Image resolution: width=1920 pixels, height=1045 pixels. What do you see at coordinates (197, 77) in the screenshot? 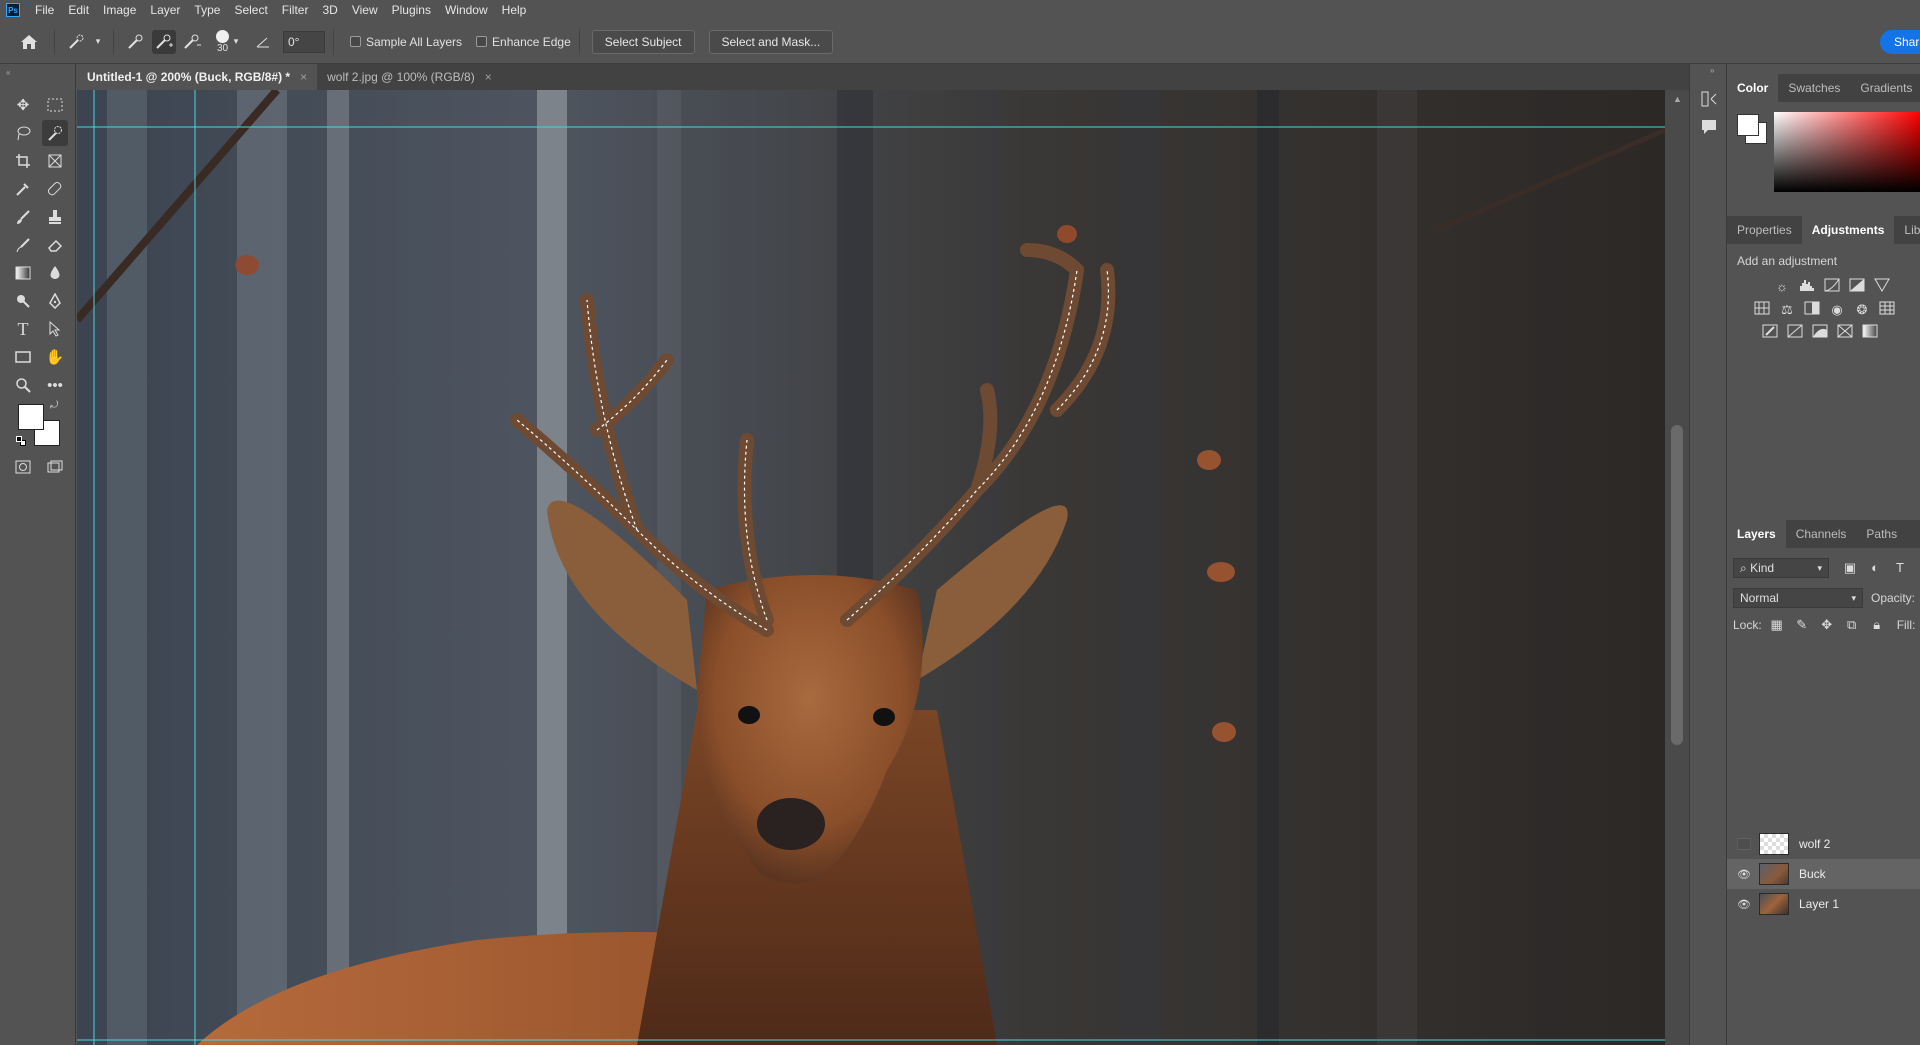
I see `tab-untitled-1: Untitled-1 @ 200% (Buck, RGB/8#) * ×` at bounding box center [197, 77].